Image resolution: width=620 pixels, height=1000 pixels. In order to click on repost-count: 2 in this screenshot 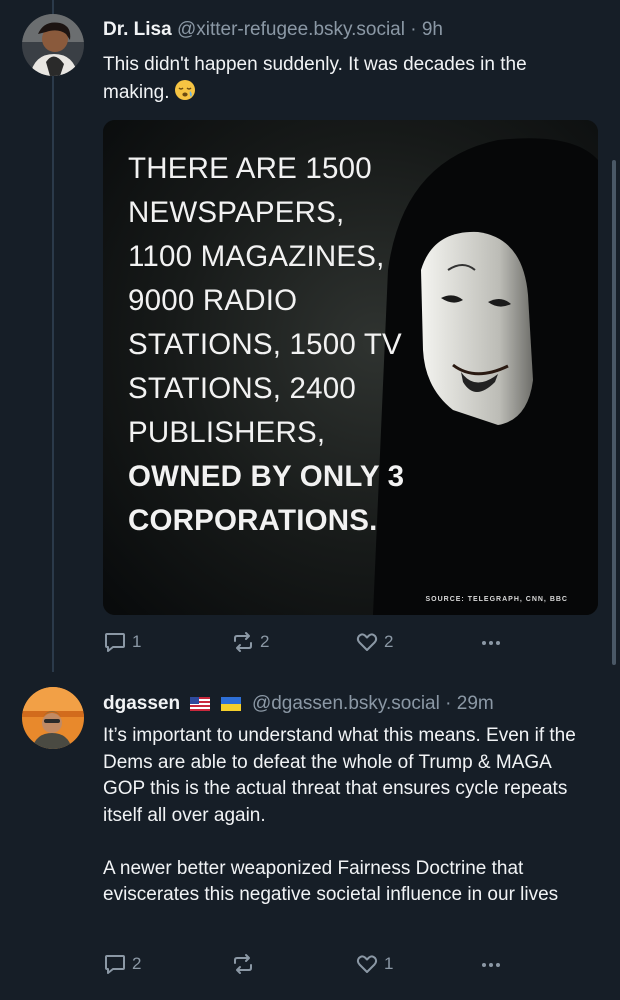, I will do `click(265, 641)`.